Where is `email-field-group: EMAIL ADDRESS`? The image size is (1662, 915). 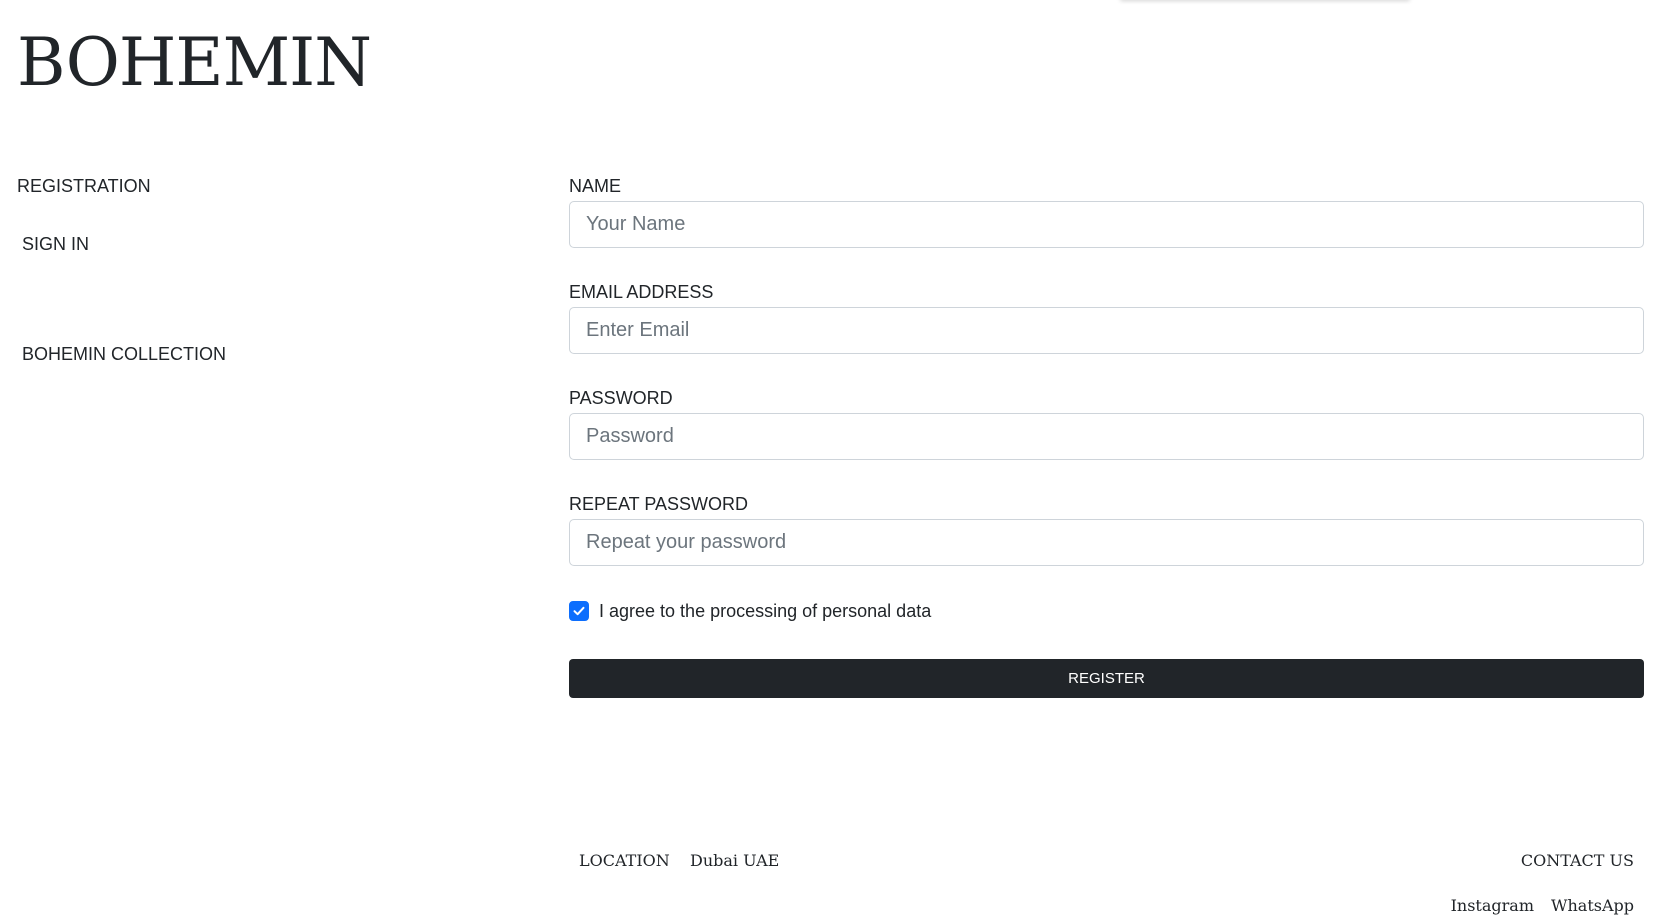 email-field-group: EMAIL ADDRESS is located at coordinates (1106, 318).